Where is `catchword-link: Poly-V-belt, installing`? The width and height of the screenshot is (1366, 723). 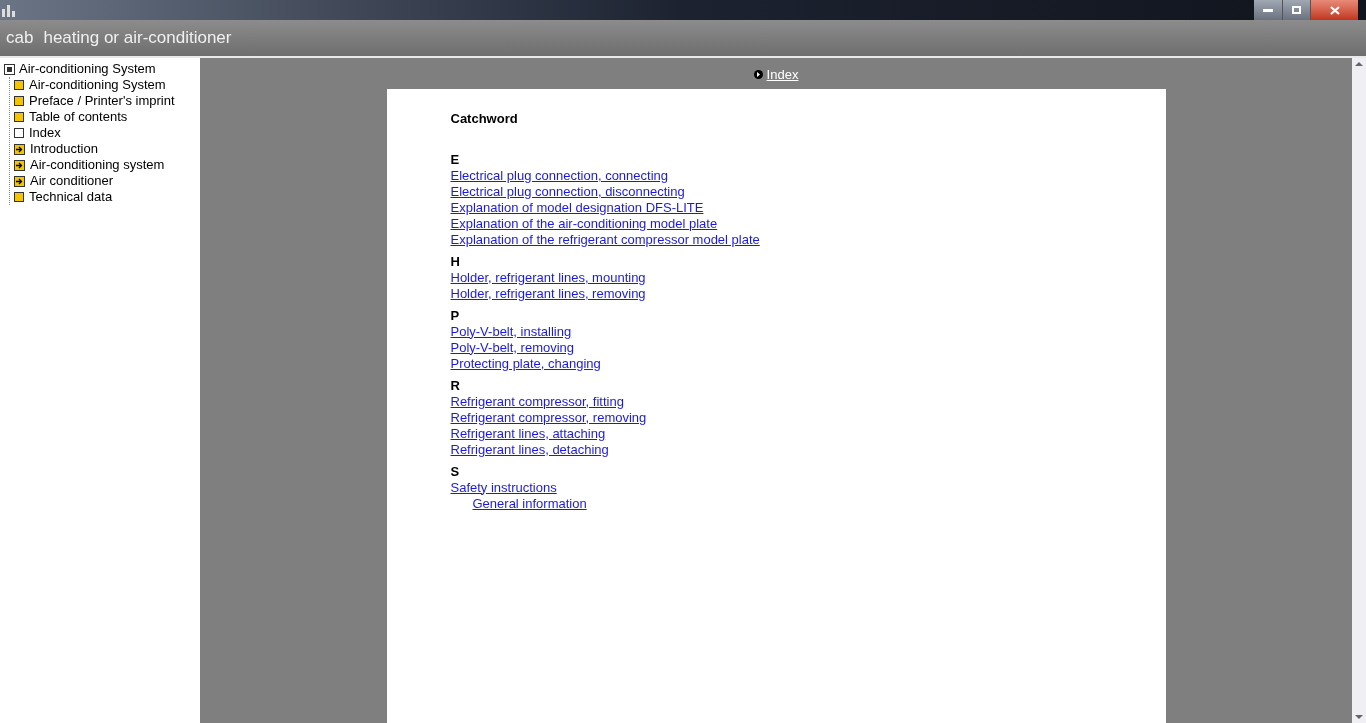
catchword-link: Poly-V-belt, installing is located at coordinates (511, 331).